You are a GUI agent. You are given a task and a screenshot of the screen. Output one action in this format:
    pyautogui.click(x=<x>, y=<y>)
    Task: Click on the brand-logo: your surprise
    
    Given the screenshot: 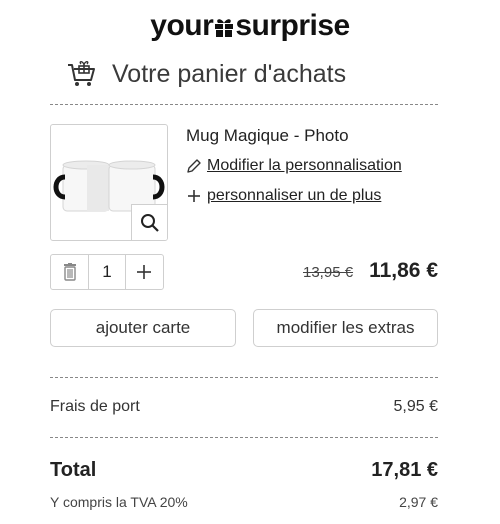 What is the action you would take?
    pyautogui.click(x=250, y=26)
    